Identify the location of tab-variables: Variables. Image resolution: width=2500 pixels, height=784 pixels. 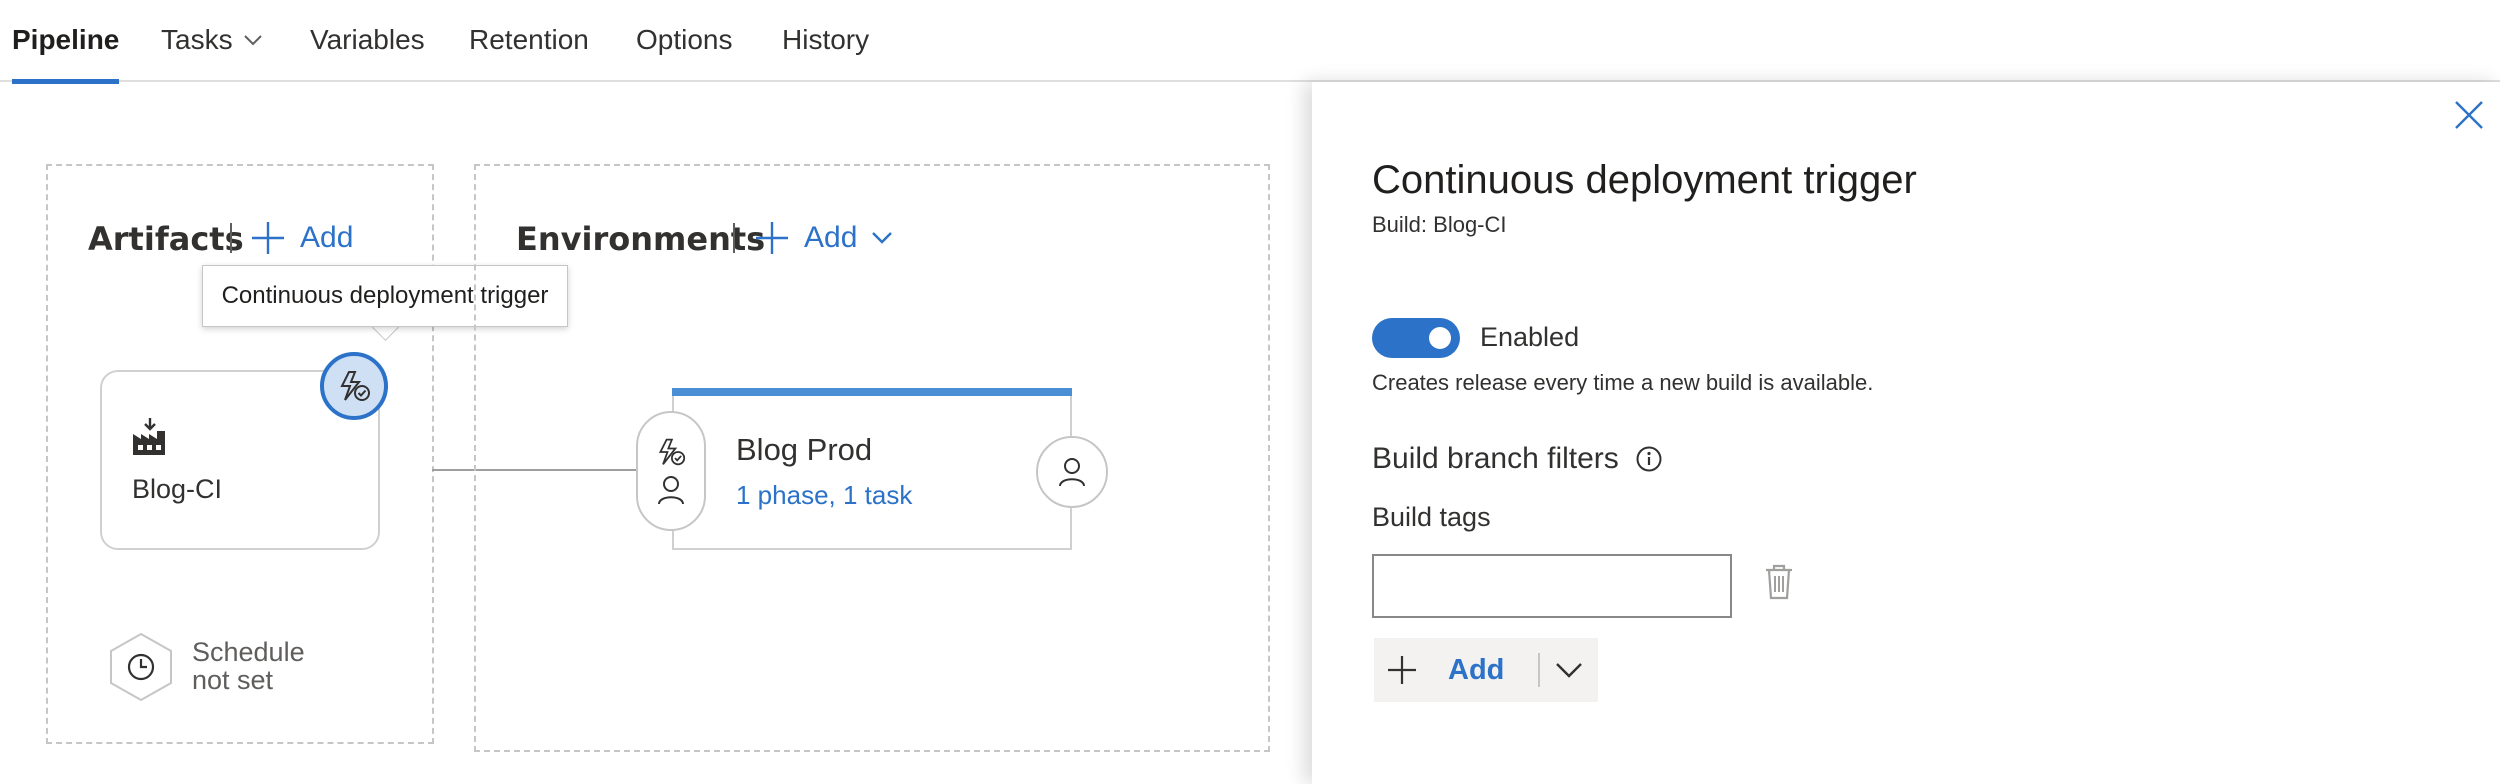
(367, 53).